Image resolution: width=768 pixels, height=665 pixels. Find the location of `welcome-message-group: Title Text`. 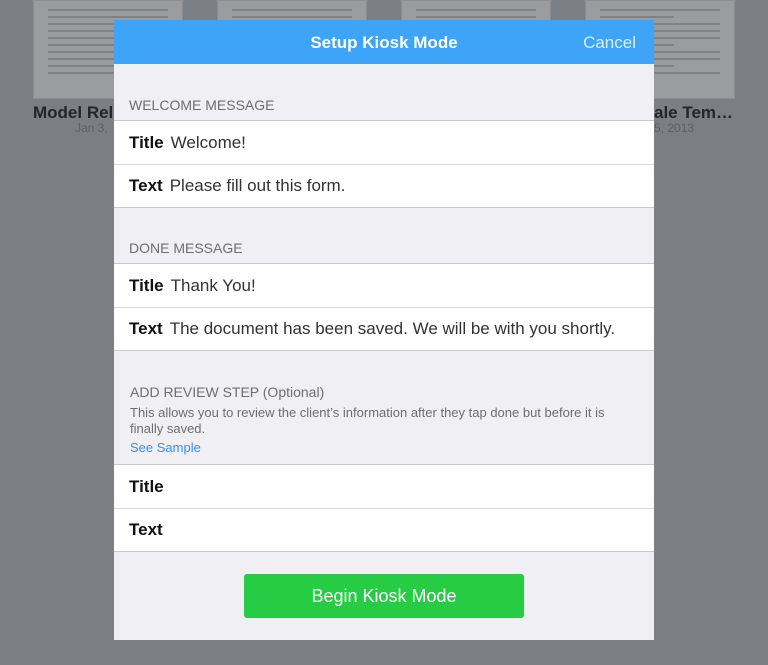

welcome-message-group: Title Text is located at coordinates (384, 164).